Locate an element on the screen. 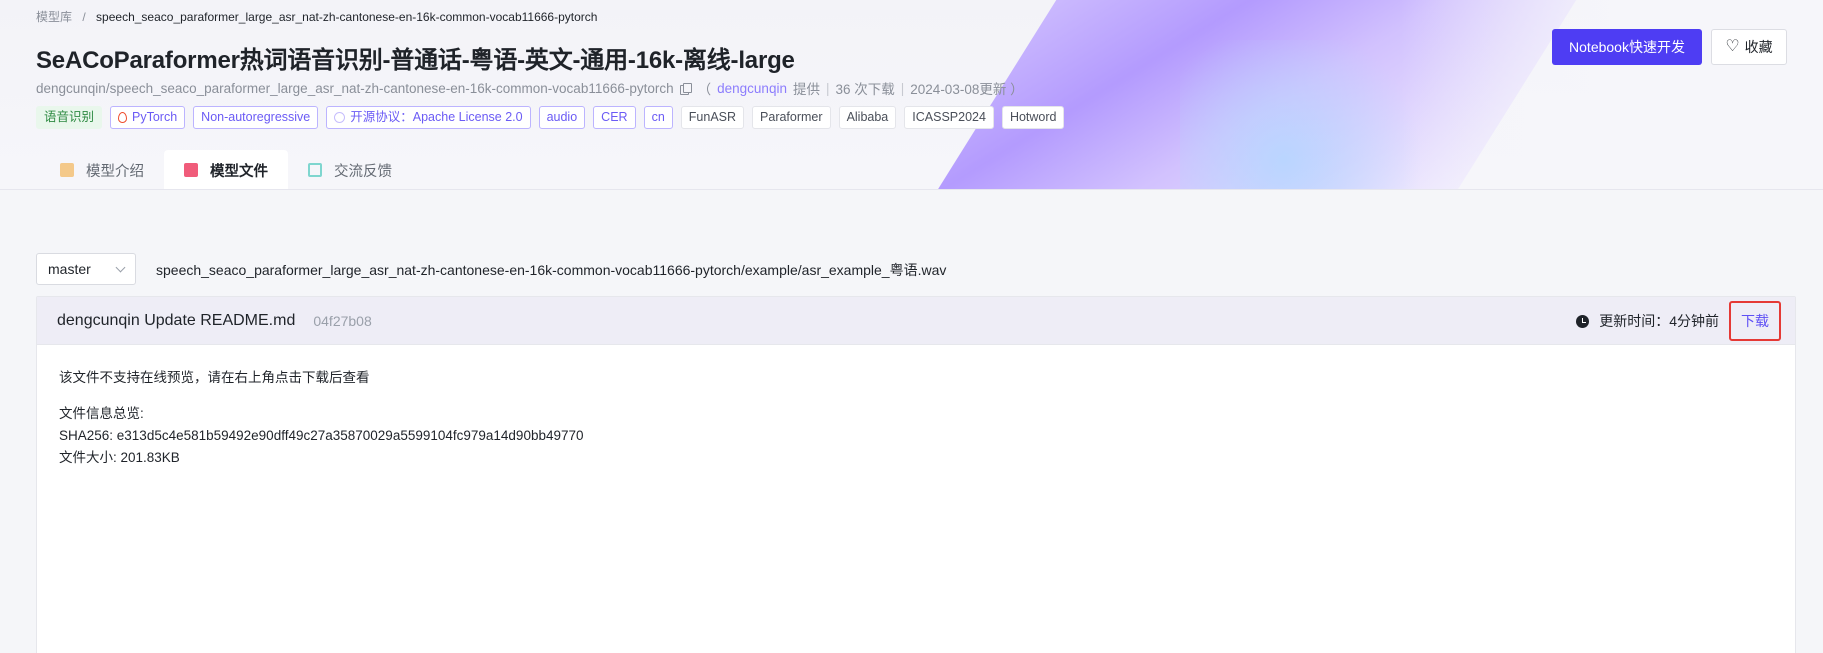 This screenshot has width=1823, height=653. tag-label: ICASSP2024 is located at coordinates (949, 117).